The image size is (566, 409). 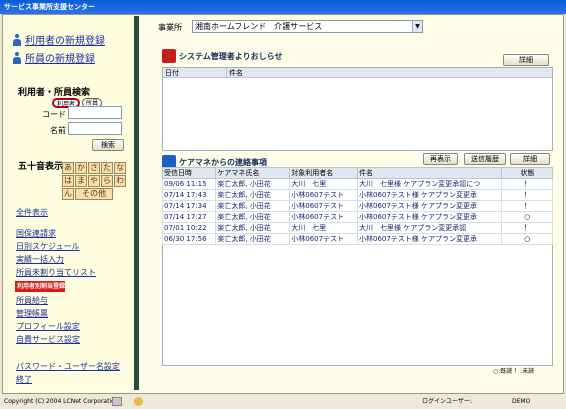 What do you see at coordinates (447, 401) in the screenshot?
I see `login-label: ログインユーザー:` at bounding box center [447, 401].